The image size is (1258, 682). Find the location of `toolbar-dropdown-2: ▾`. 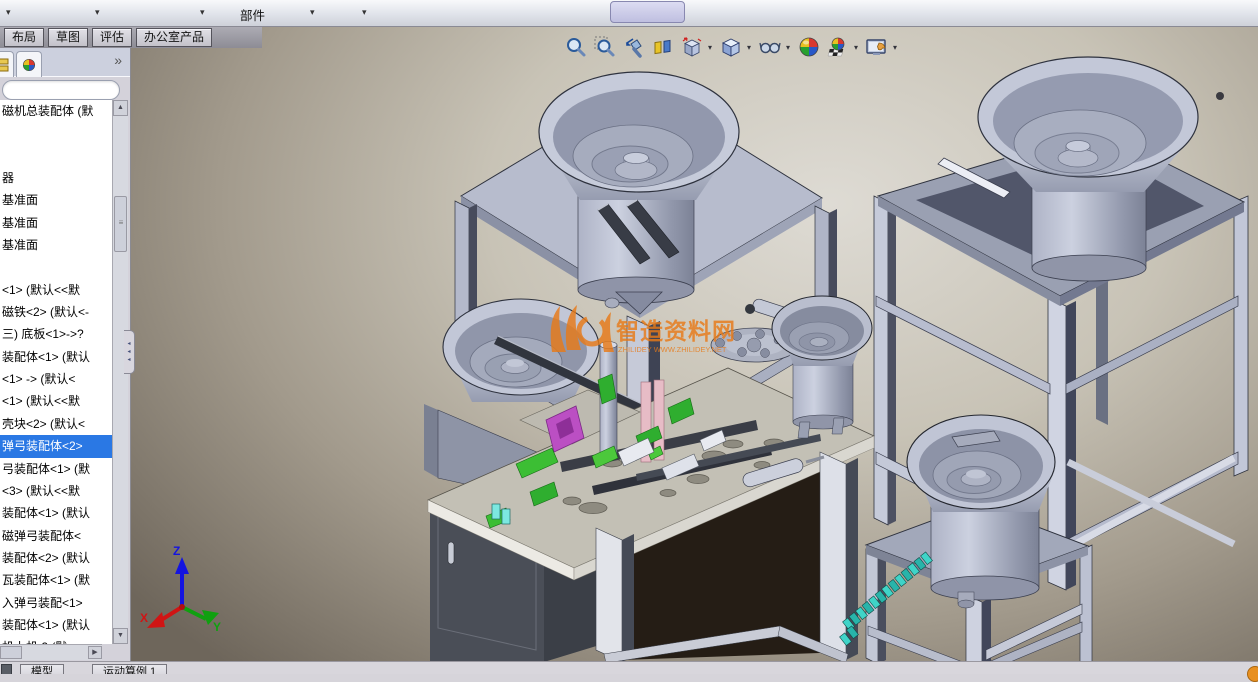

toolbar-dropdown-2: ▾ is located at coordinates (97, 12).